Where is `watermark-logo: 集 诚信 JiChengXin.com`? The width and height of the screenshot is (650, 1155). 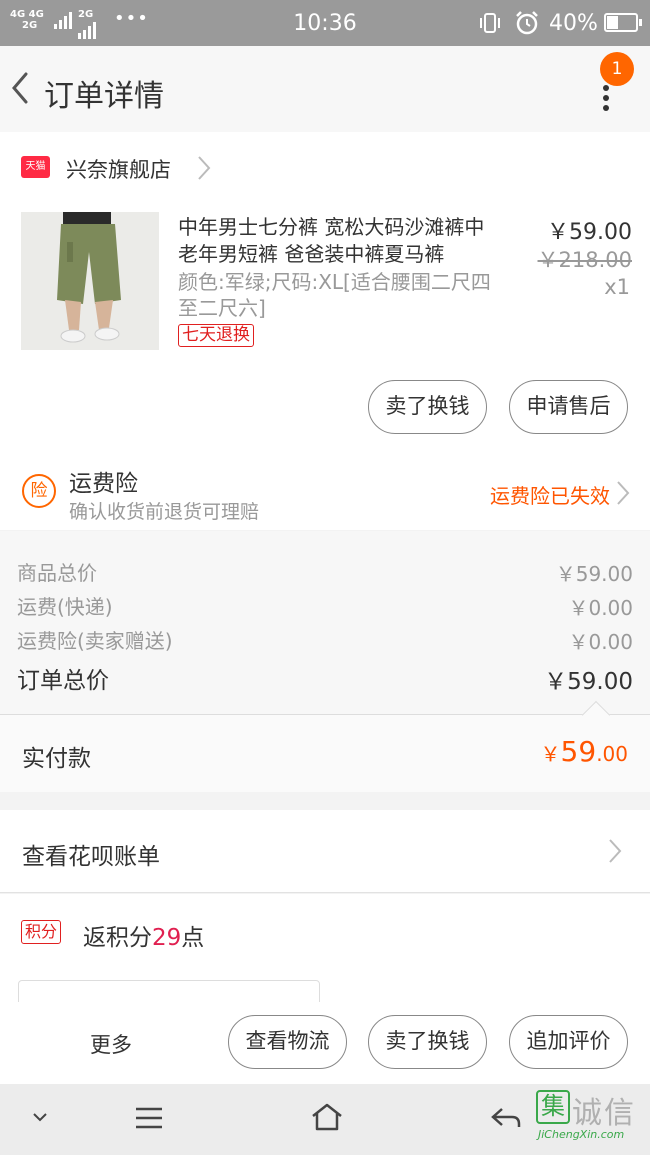
watermark-logo: 集 诚信 JiChengXin.com is located at coordinates (592, 1122).